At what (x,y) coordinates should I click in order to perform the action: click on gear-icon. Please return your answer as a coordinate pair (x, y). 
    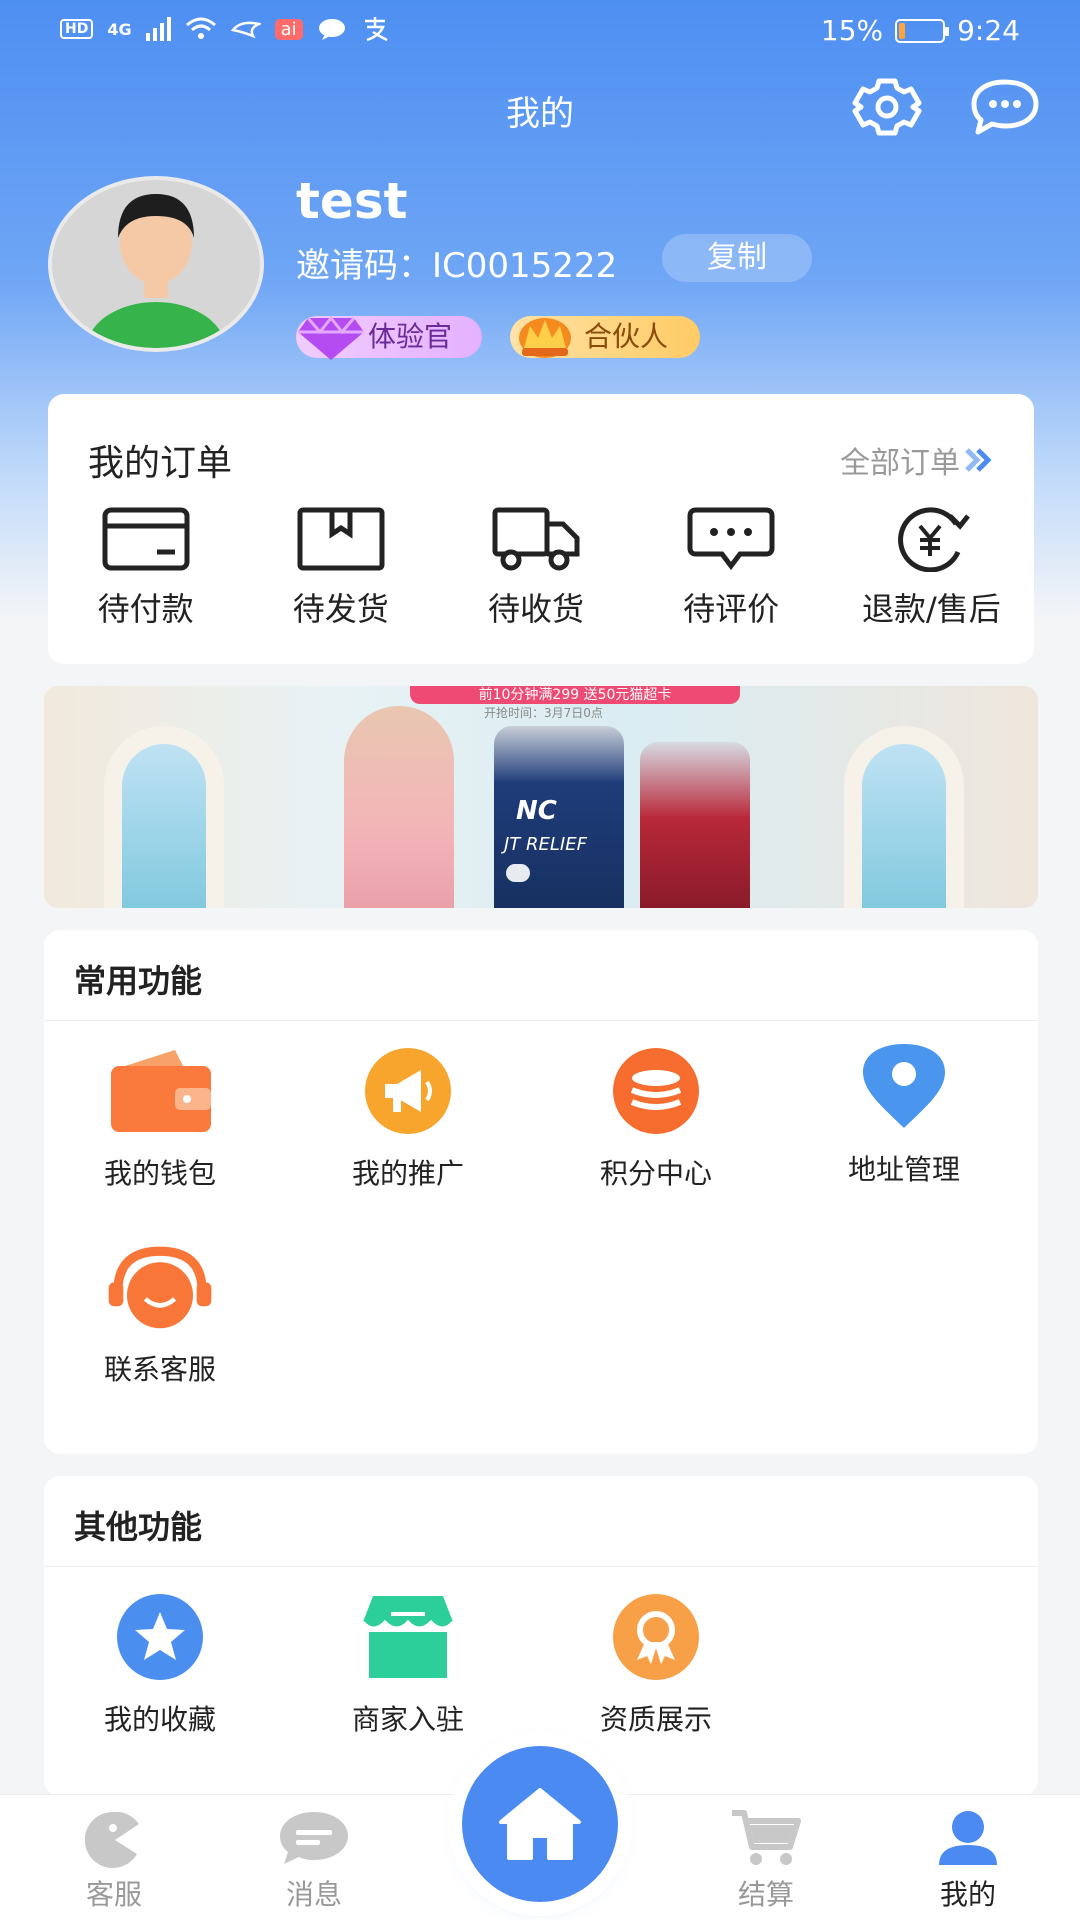
    Looking at the image, I should click on (887, 107).